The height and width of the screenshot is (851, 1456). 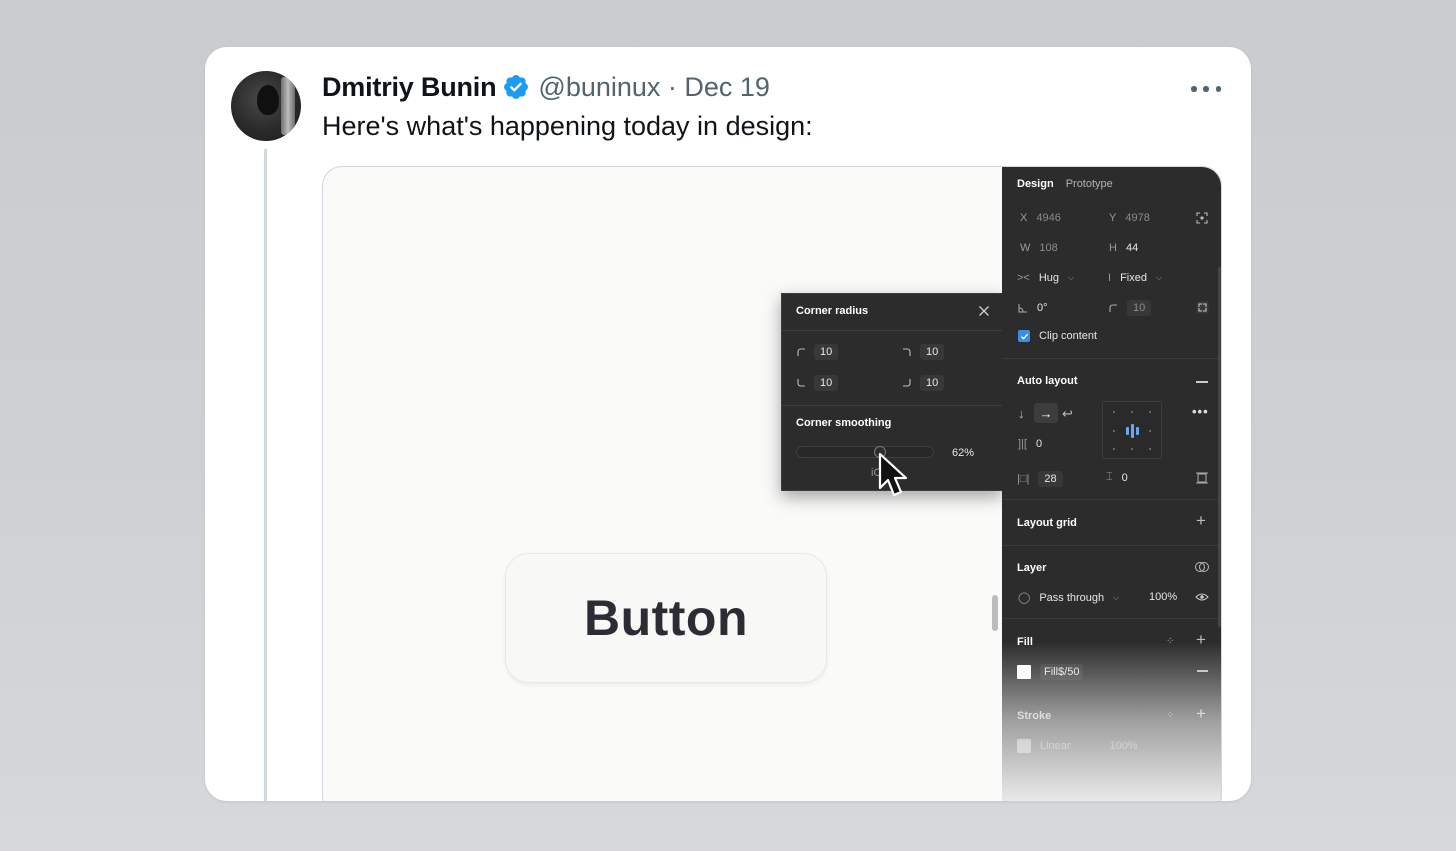 I want to click on horizontal-padding-field: |□| 28, so click(x=1040, y=479).